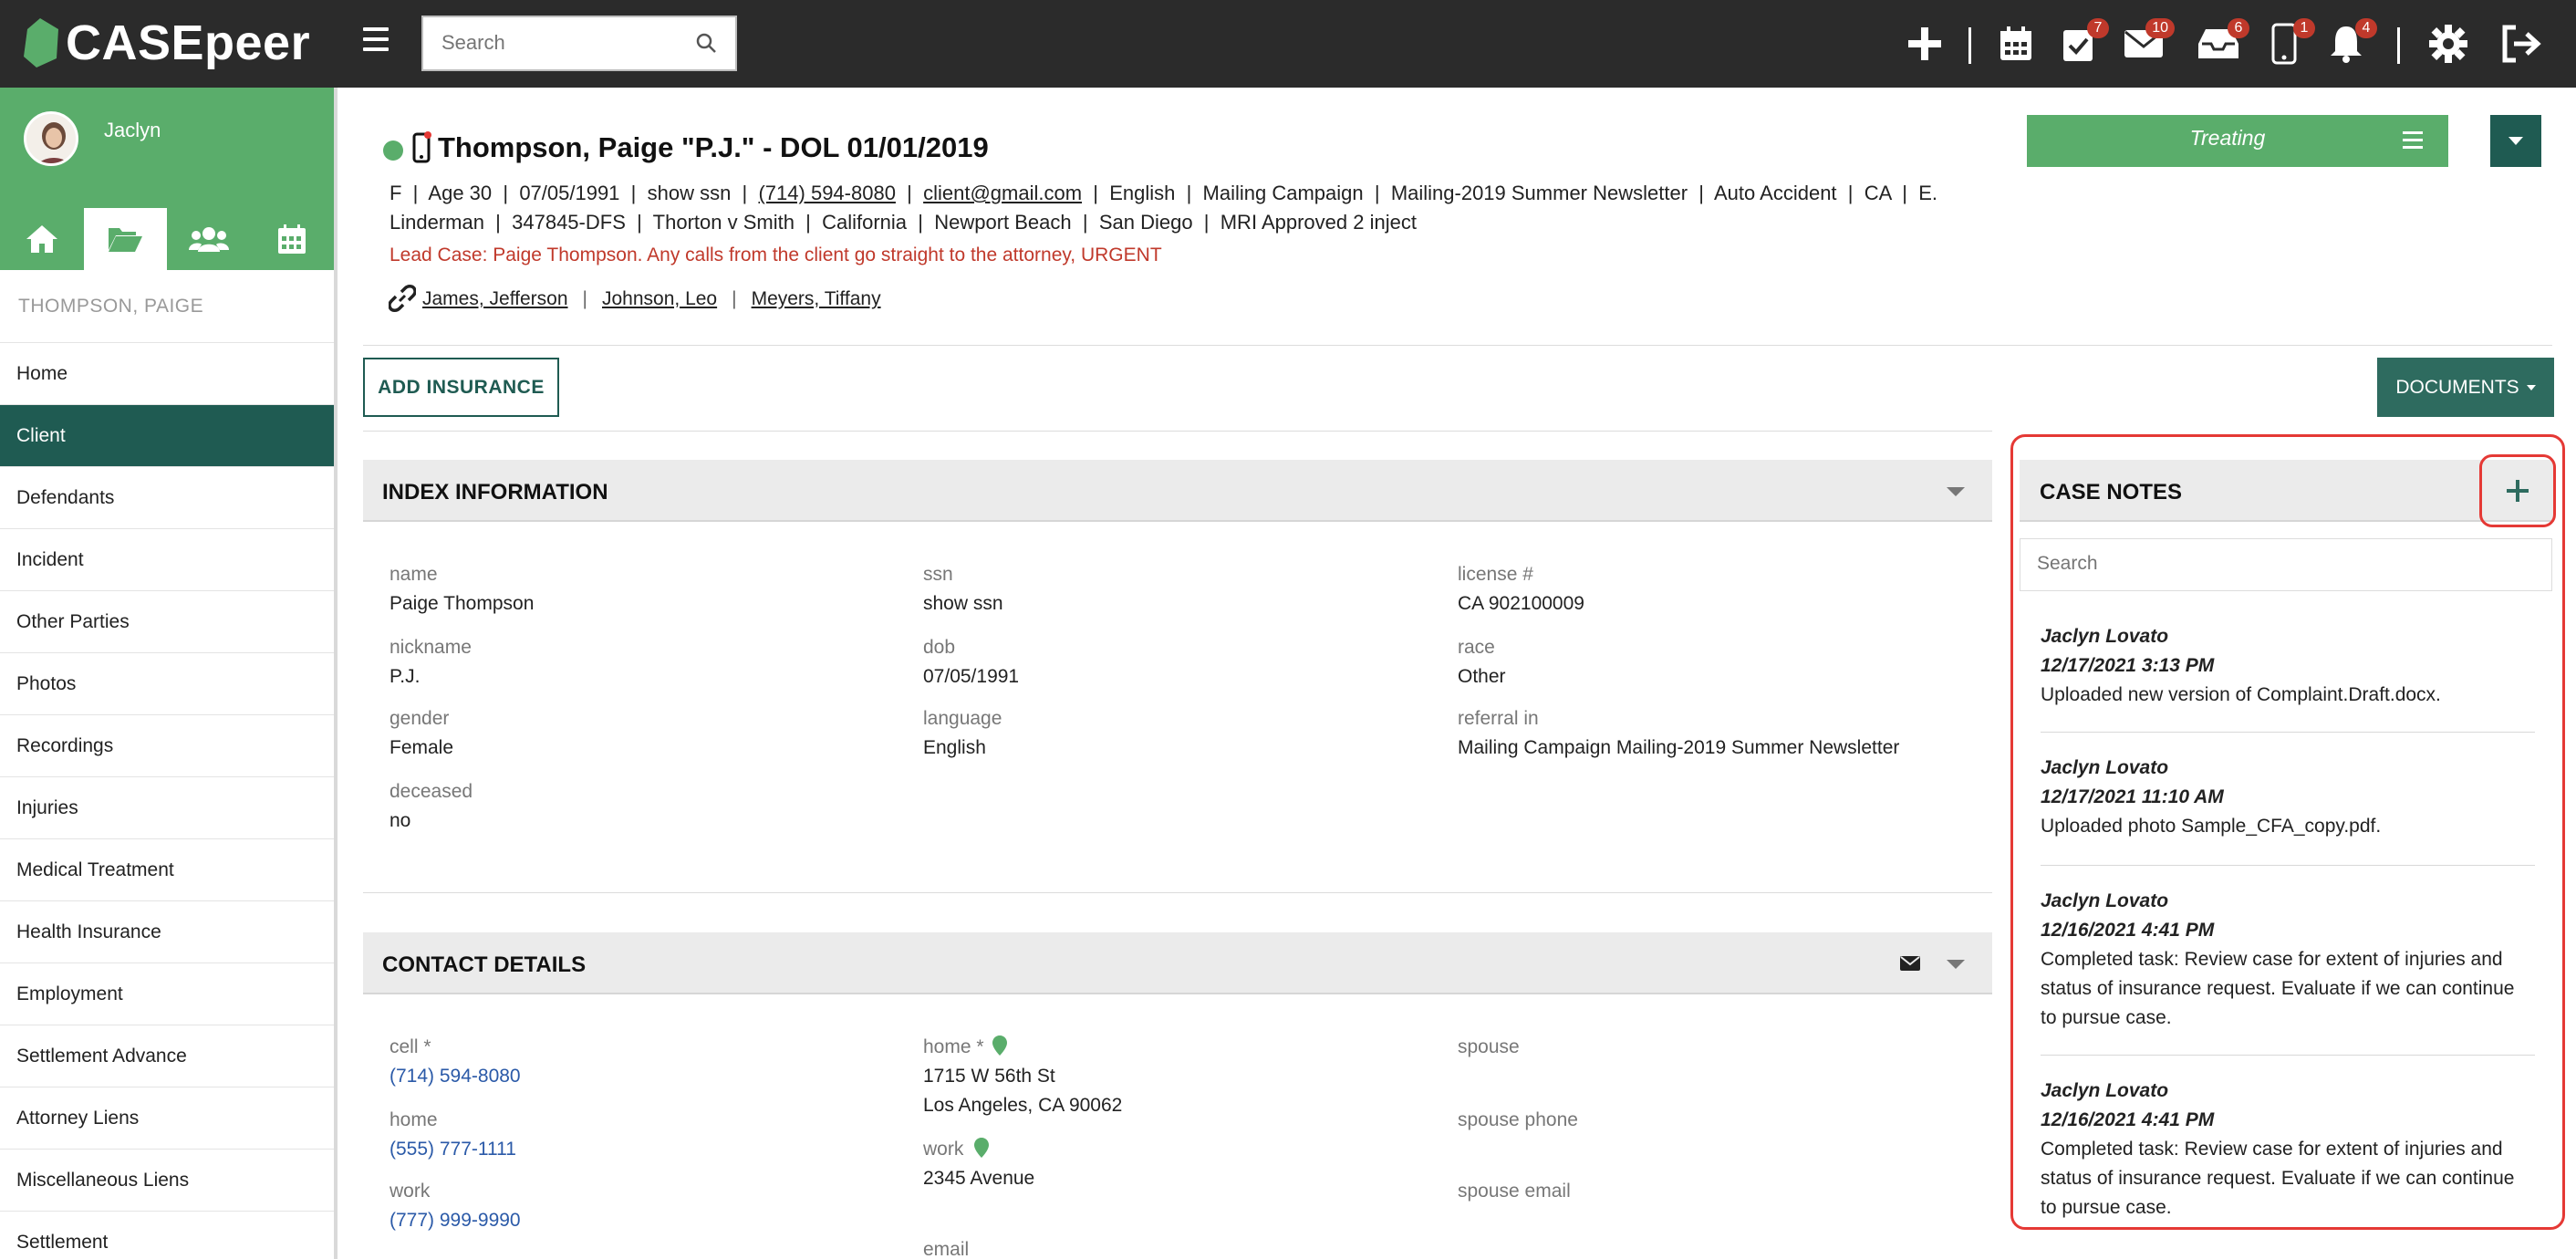  What do you see at coordinates (495, 298) in the screenshot?
I see `related-case-link: James, Jefferson` at bounding box center [495, 298].